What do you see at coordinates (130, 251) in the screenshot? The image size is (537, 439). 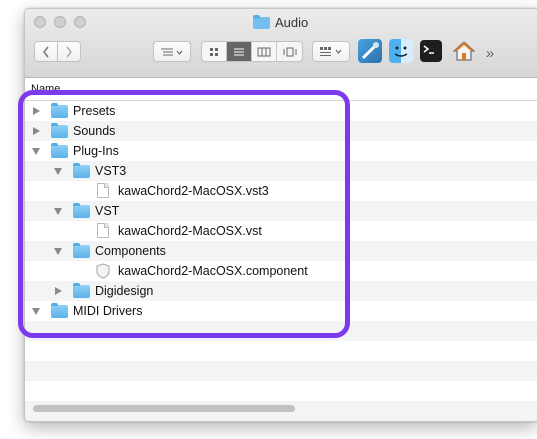 I see `file-name: Components` at bounding box center [130, 251].